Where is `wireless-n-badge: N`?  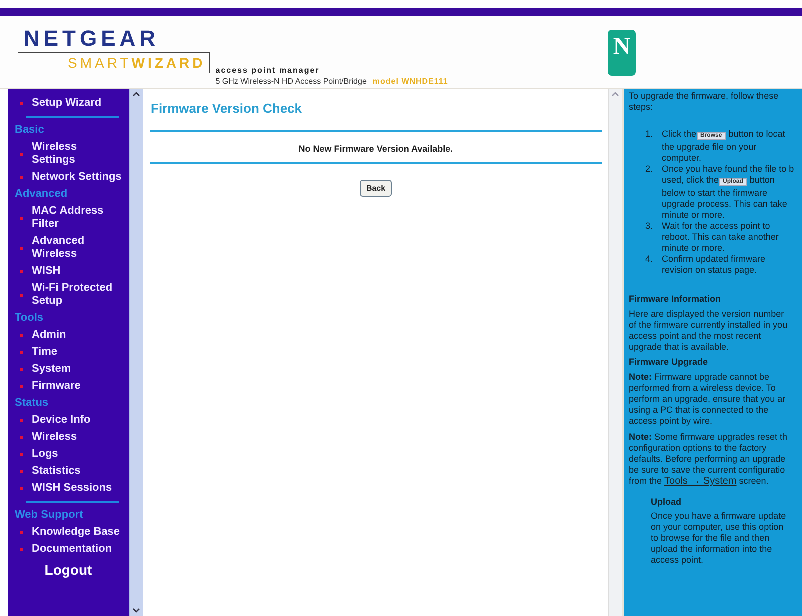
wireless-n-badge: N is located at coordinates (622, 53).